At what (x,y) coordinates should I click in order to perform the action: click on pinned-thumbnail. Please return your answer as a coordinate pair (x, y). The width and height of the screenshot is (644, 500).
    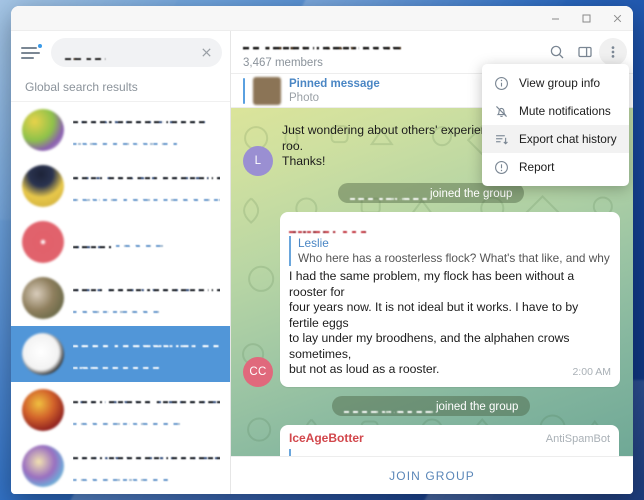
    Looking at the image, I should click on (267, 90).